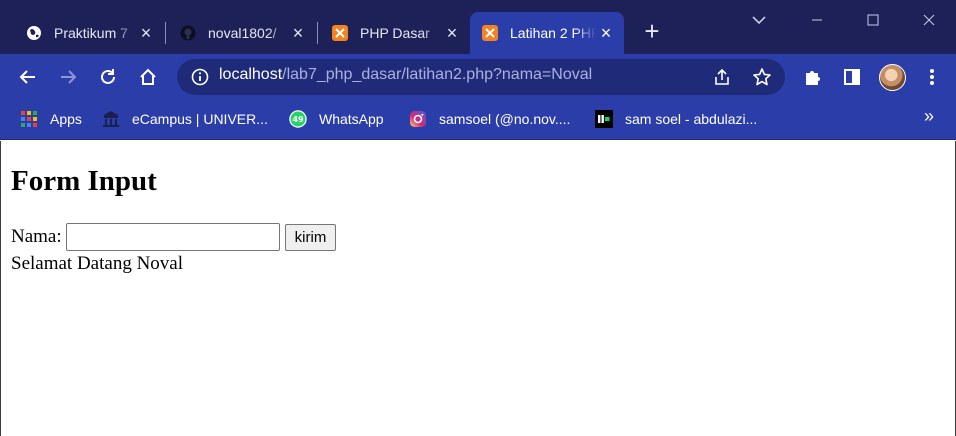  I want to click on tab-latihan-2-active: Latihan 2 PHP ×, so click(547, 33).